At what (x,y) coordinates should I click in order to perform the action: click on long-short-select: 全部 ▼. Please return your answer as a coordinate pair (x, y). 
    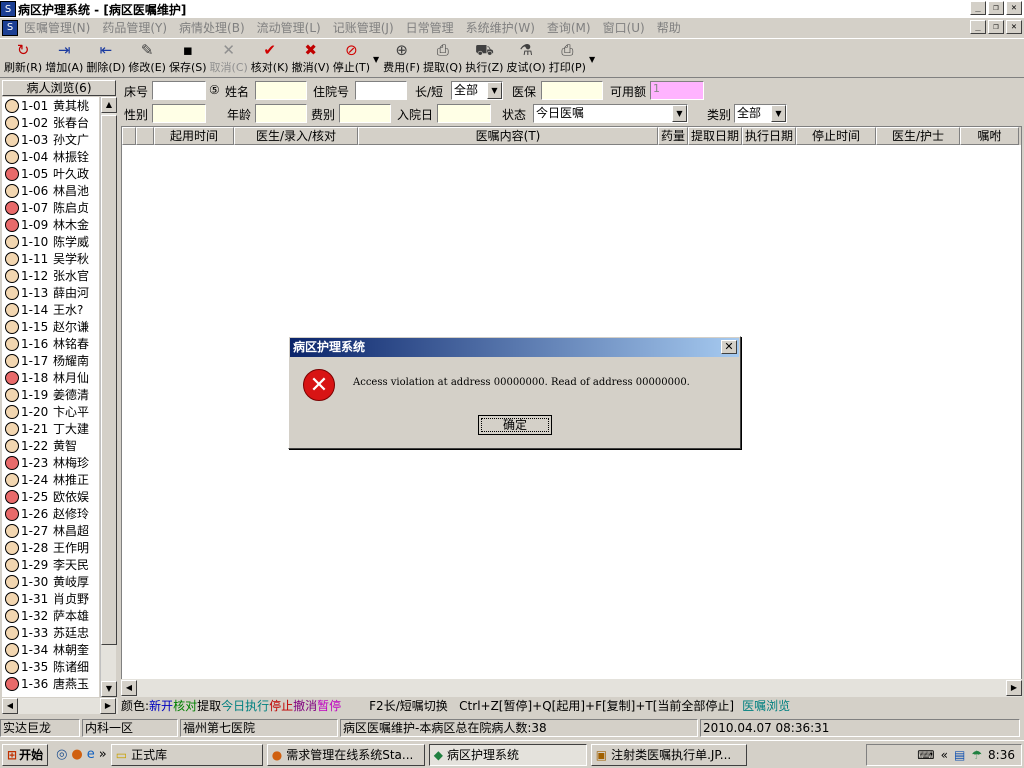
    Looking at the image, I should click on (477, 90).